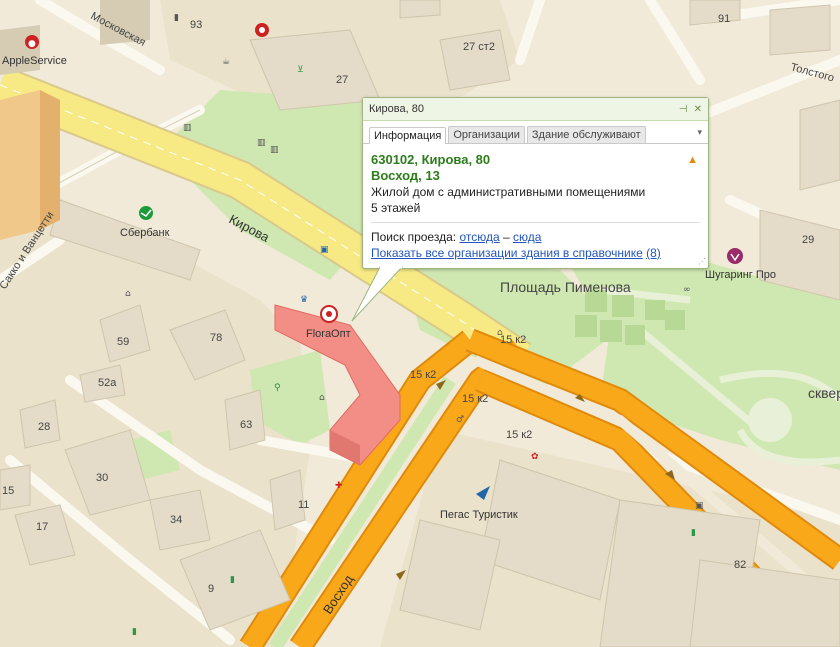  I want to click on house-number: 15, so click(8, 491).